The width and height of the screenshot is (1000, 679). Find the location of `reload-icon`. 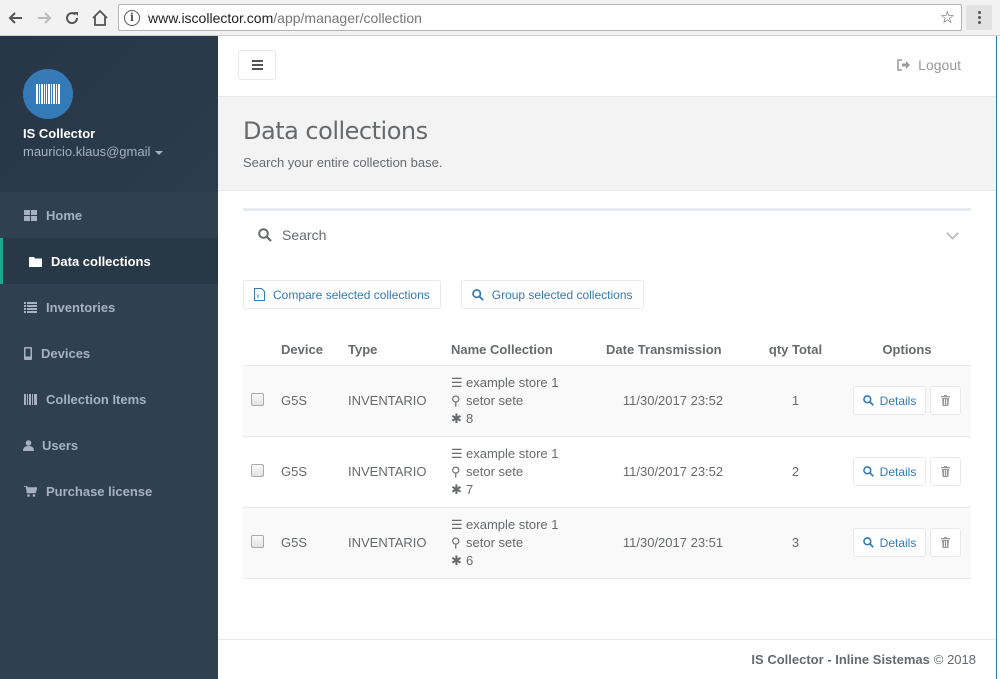

reload-icon is located at coordinates (72, 18).